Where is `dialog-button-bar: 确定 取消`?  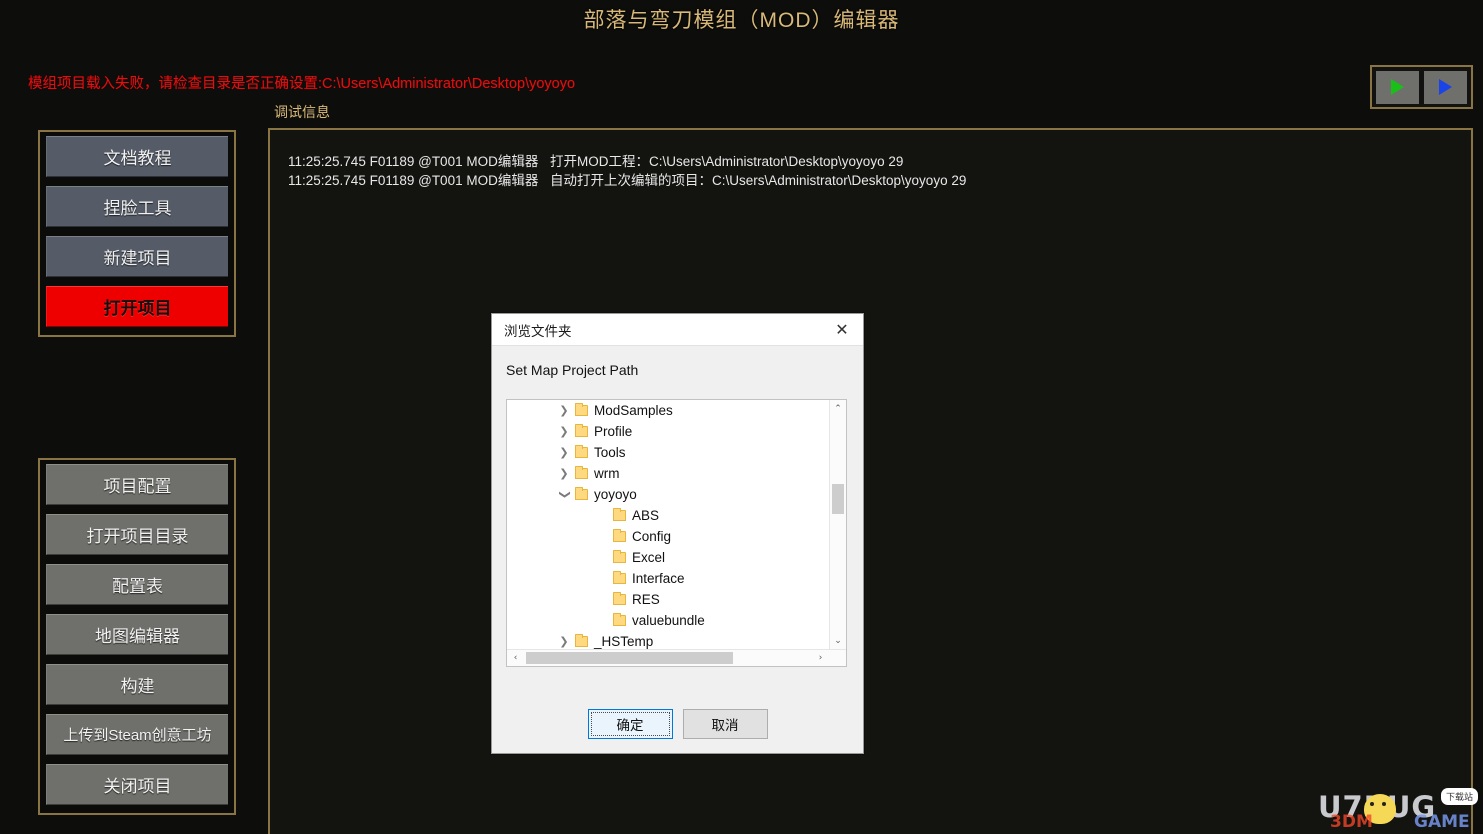
dialog-button-bar: 确定 取消 is located at coordinates (677, 724).